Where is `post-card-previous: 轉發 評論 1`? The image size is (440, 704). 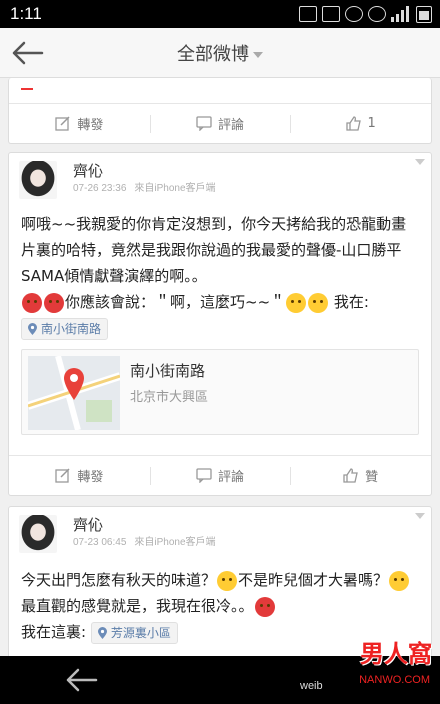 post-card-previous: 轉發 評論 1 is located at coordinates (220, 111).